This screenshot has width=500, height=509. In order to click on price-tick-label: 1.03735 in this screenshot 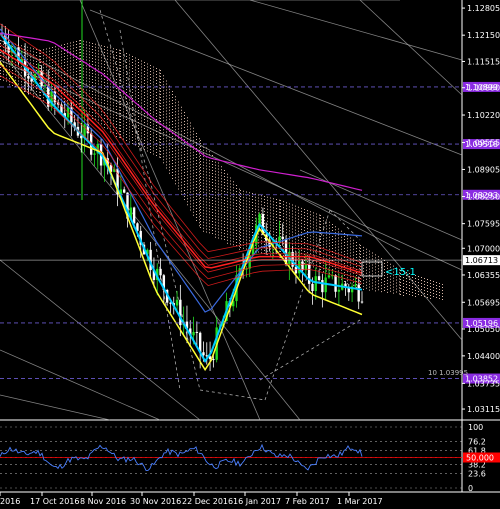, I will do `click(483, 383)`.